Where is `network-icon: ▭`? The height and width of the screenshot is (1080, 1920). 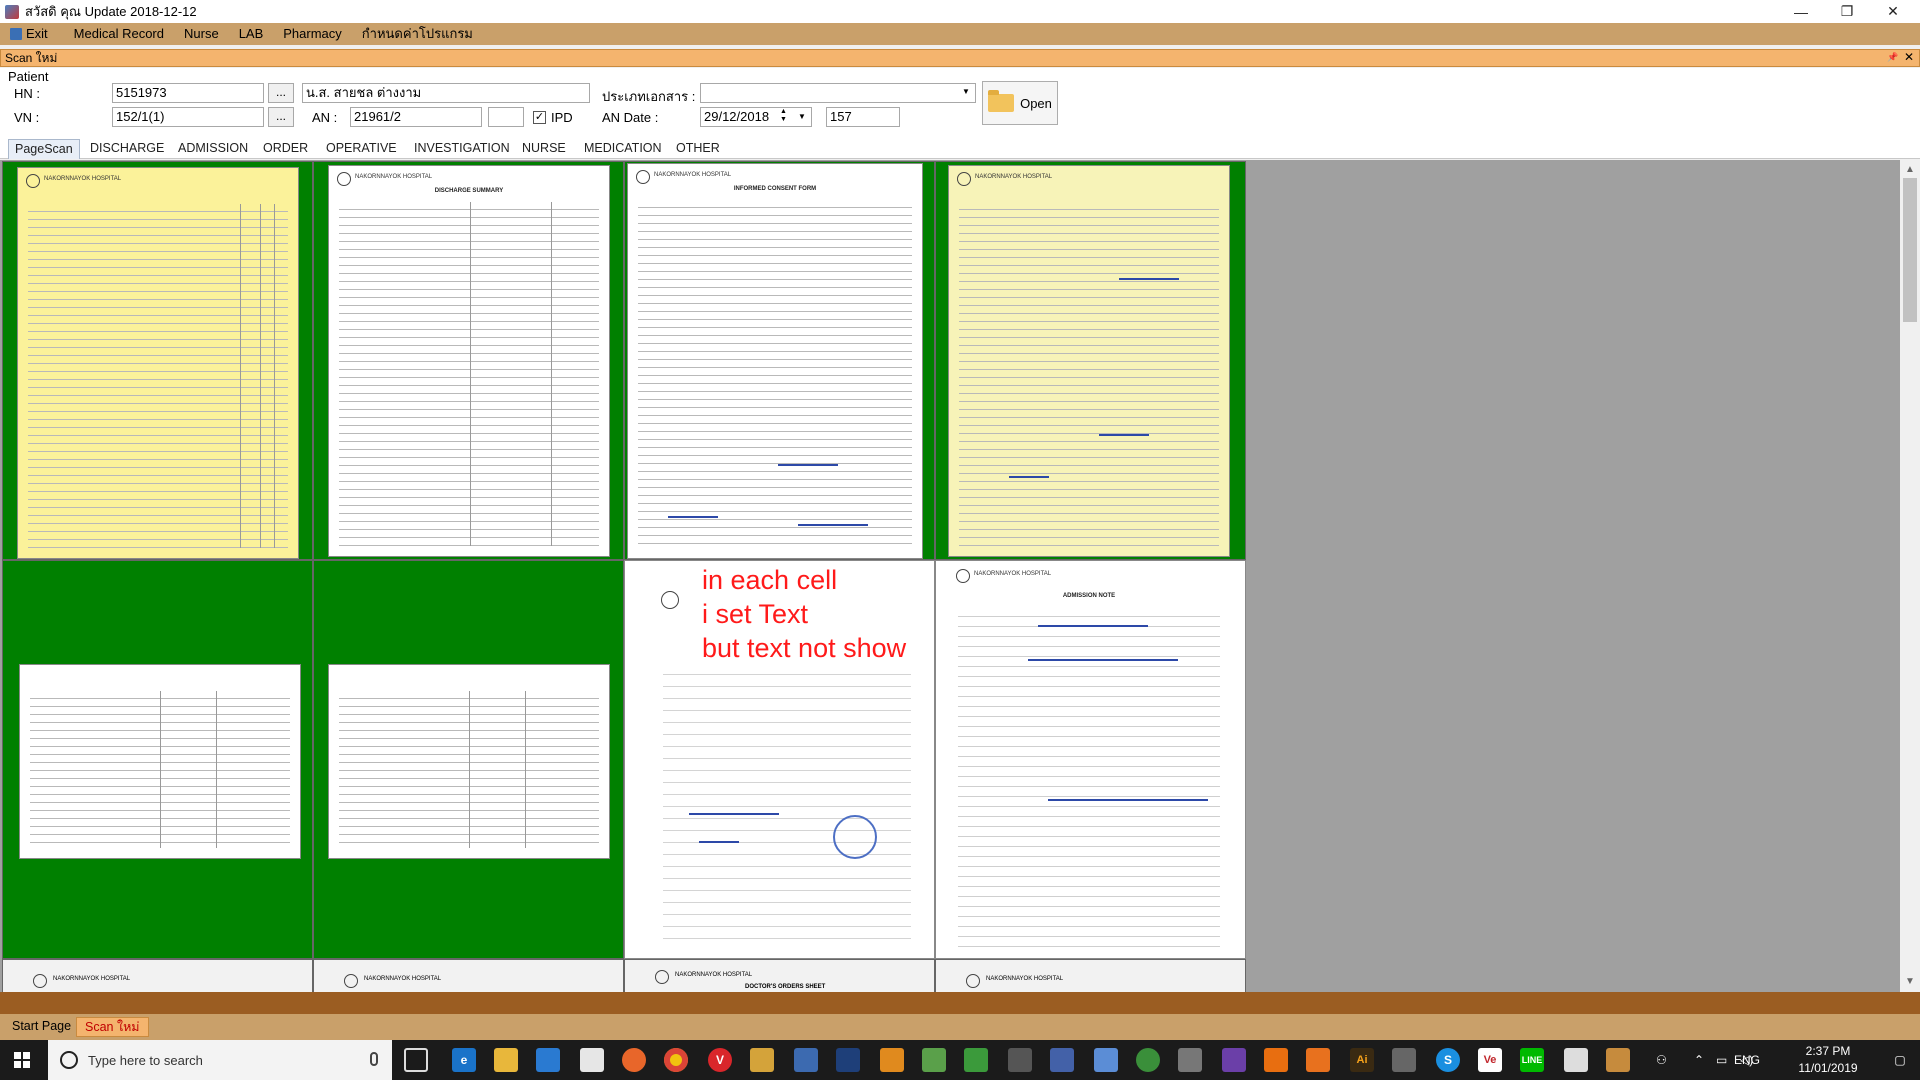
network-icon: ▭ is located at coordinates (1721, 1060).